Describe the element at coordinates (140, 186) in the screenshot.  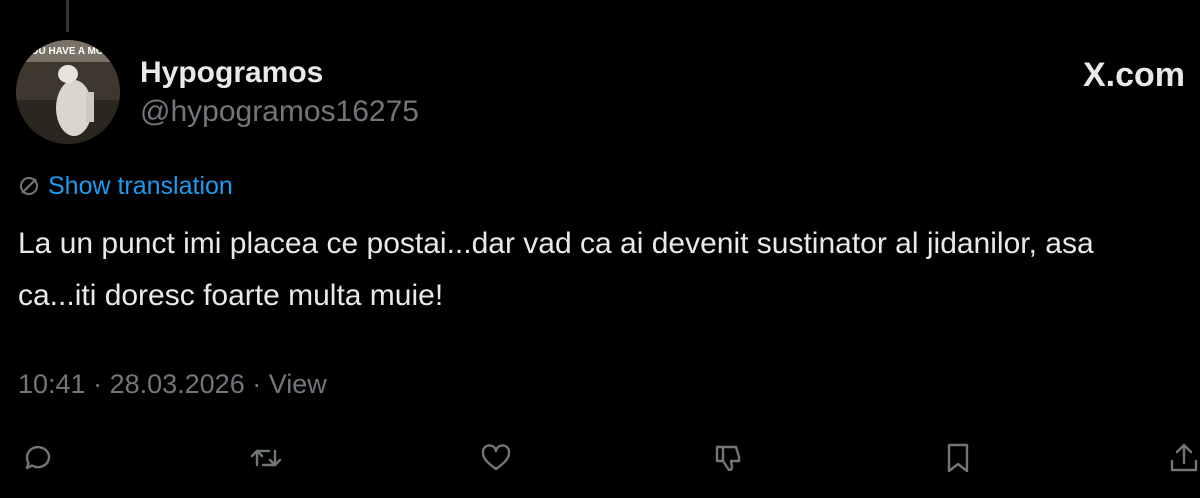
I see `translate-label: Show translation` at that location.